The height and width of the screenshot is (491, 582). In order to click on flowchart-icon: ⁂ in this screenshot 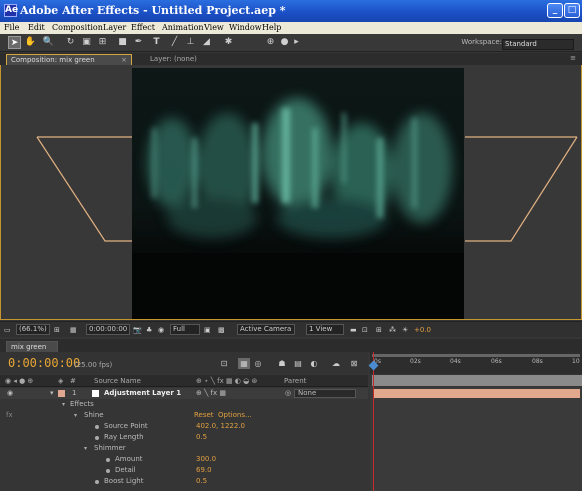, I will do `click(392, 330)`.